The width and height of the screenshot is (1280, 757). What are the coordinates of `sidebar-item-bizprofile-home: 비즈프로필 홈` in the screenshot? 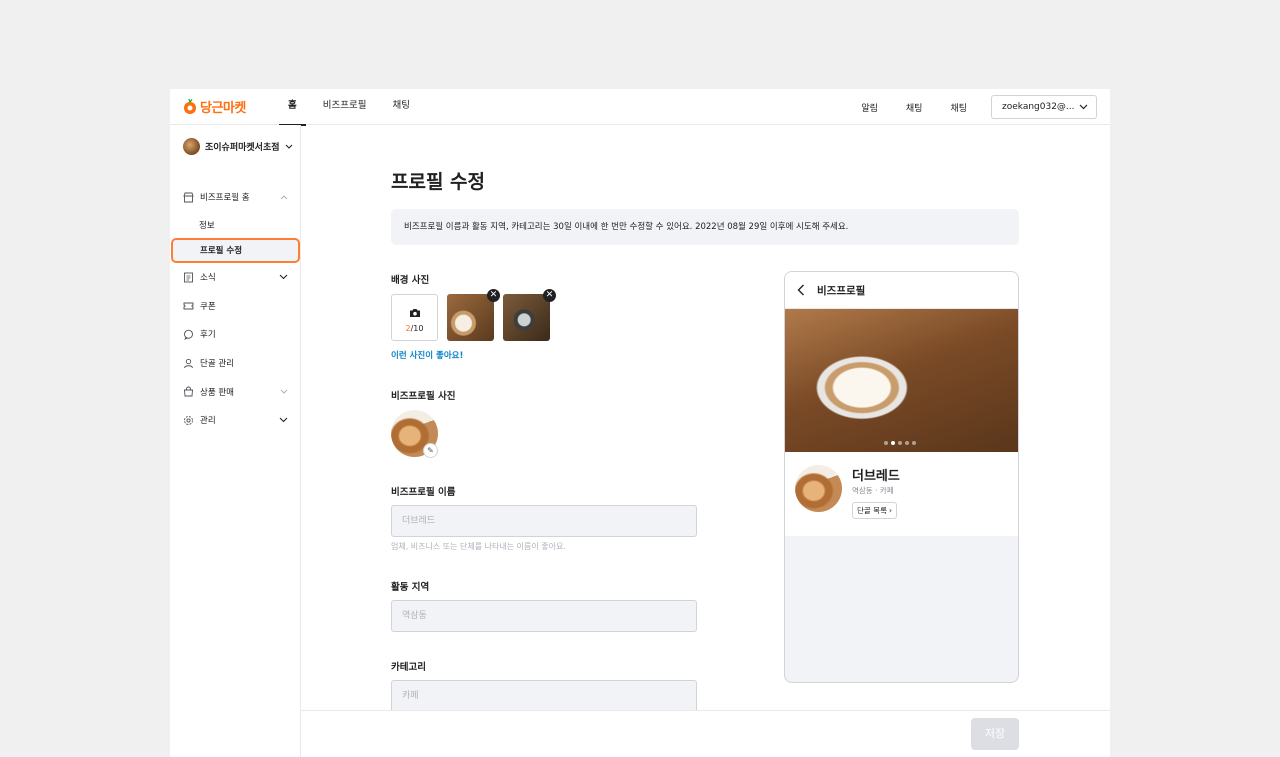 It's located at (235, 197).